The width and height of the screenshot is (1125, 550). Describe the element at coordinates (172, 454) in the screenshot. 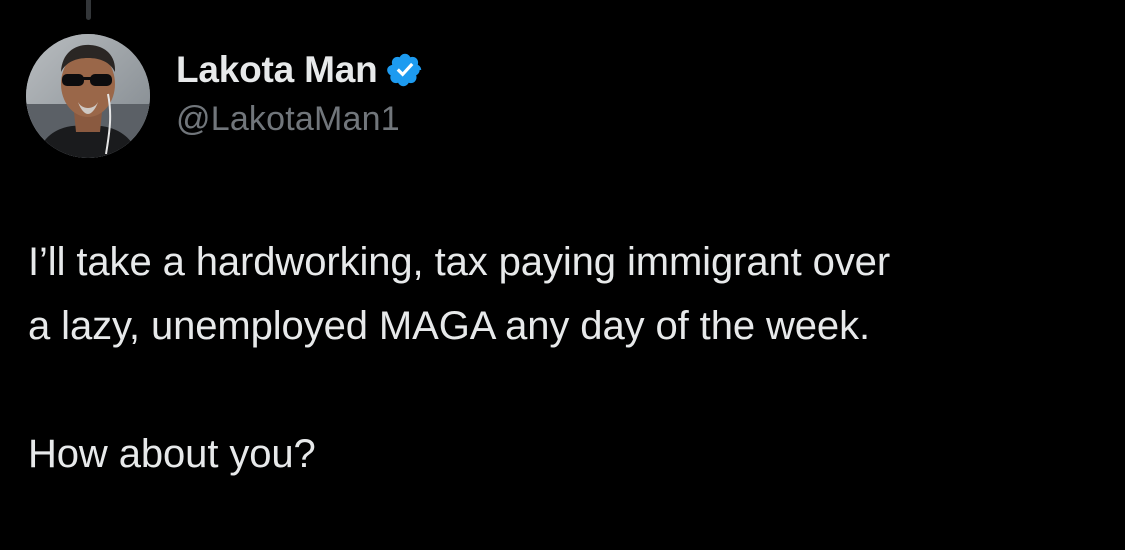

I see `tweet-text-line: How about you?` at that location.